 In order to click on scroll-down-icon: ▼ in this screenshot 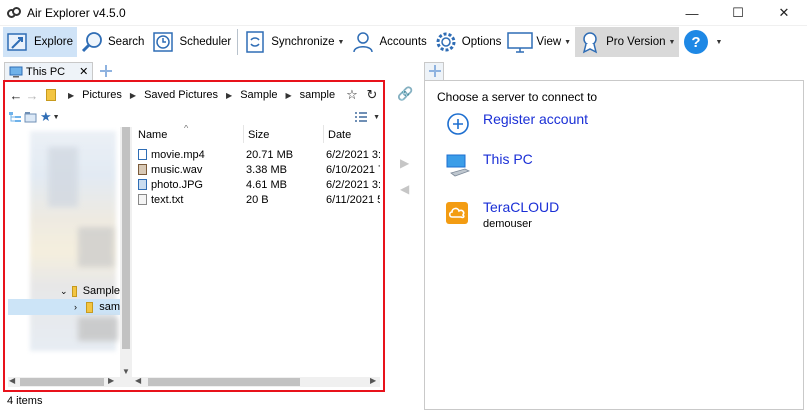, I will do `click(126, 371)`.